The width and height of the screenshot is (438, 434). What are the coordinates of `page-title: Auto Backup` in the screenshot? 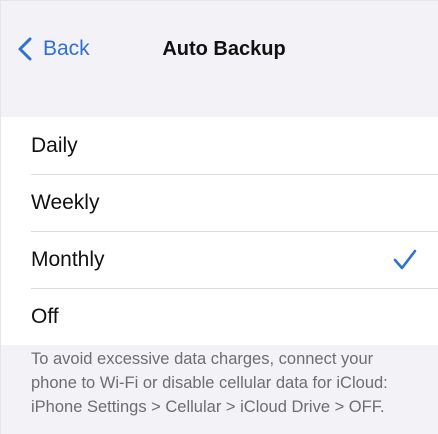 It's located at (224, 49).